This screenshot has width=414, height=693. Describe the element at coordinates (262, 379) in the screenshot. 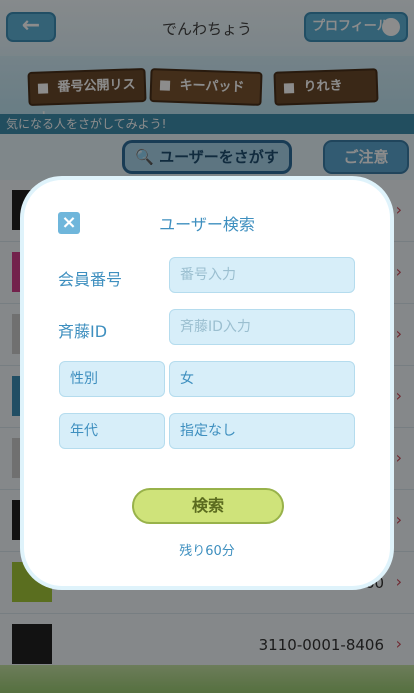

I see `gender-select: 女` at that location.